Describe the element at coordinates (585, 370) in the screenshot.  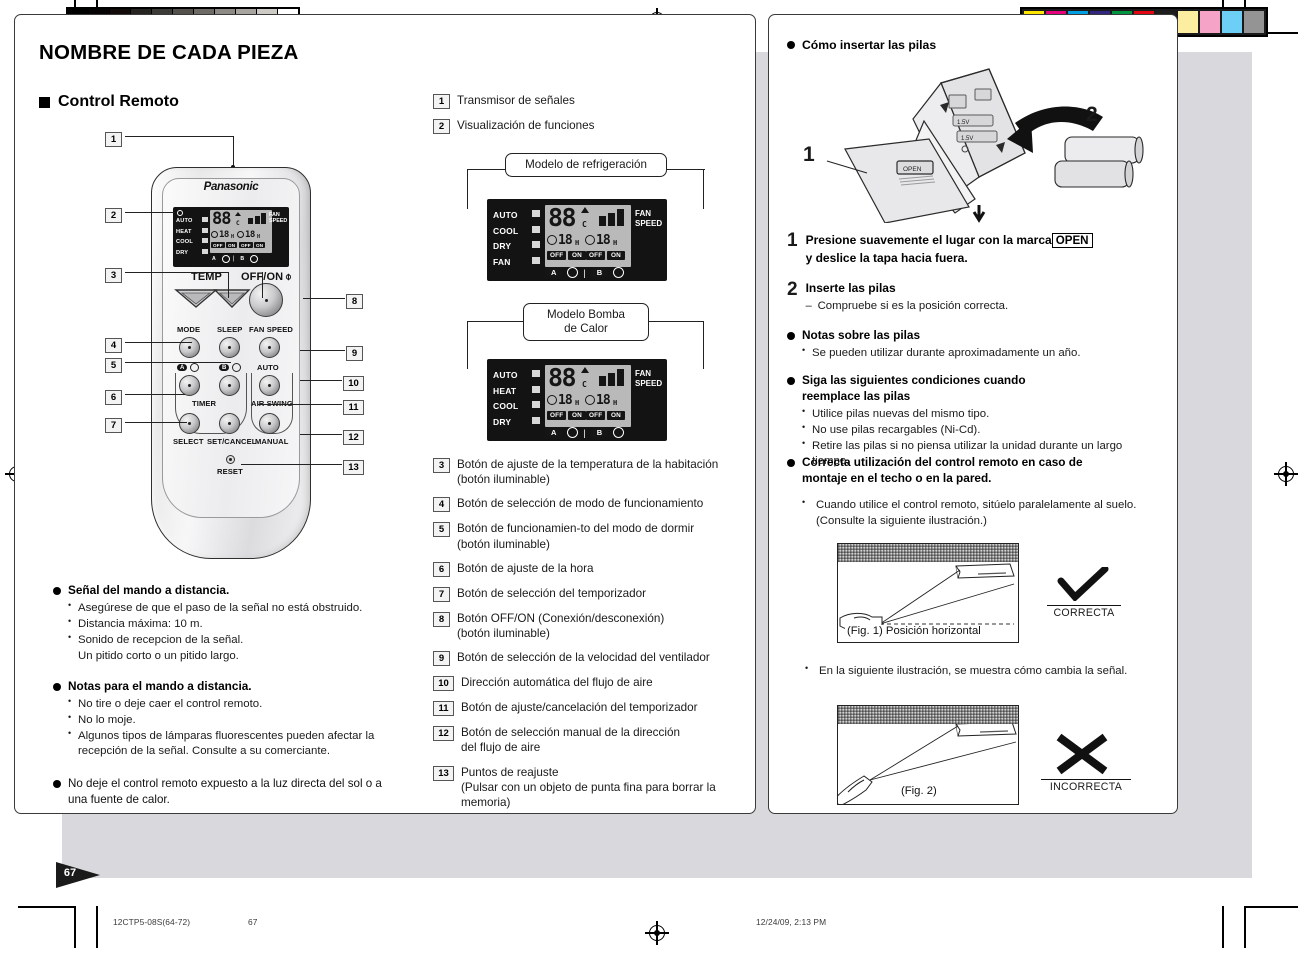
I see `heatpump-temp-arrow-icon` at that location.